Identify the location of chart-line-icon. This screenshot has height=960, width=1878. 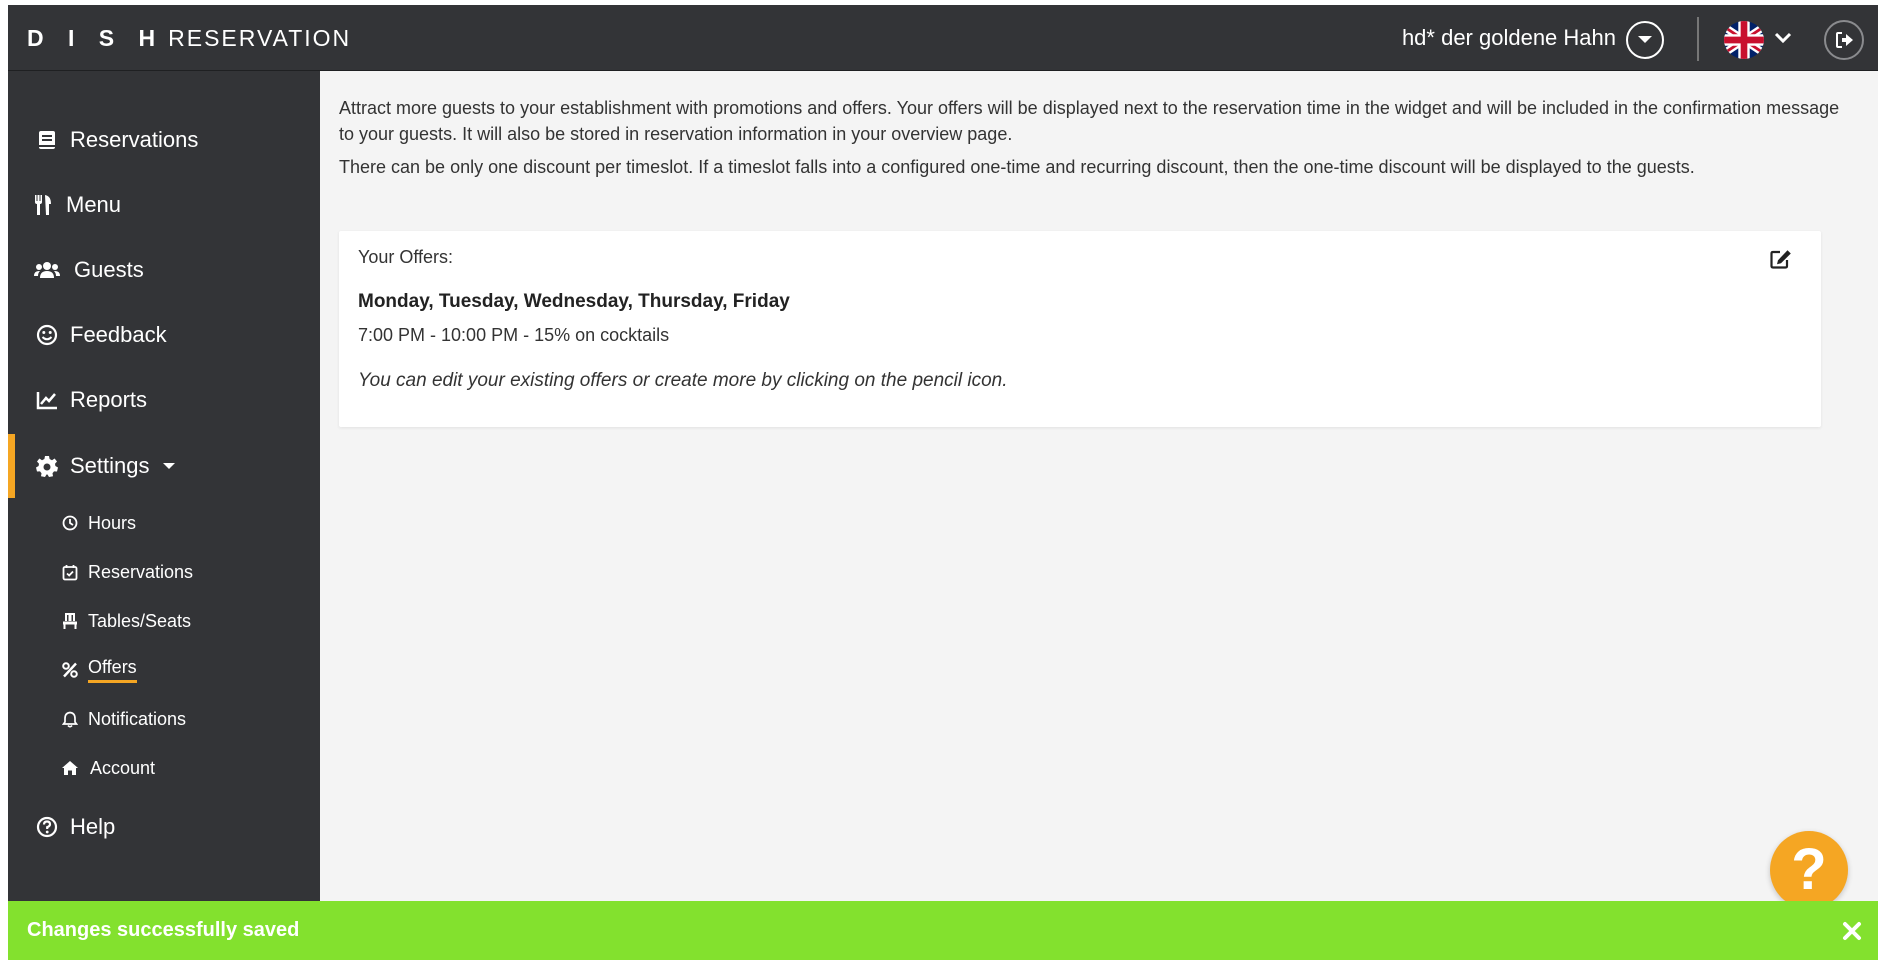
(47, 400).